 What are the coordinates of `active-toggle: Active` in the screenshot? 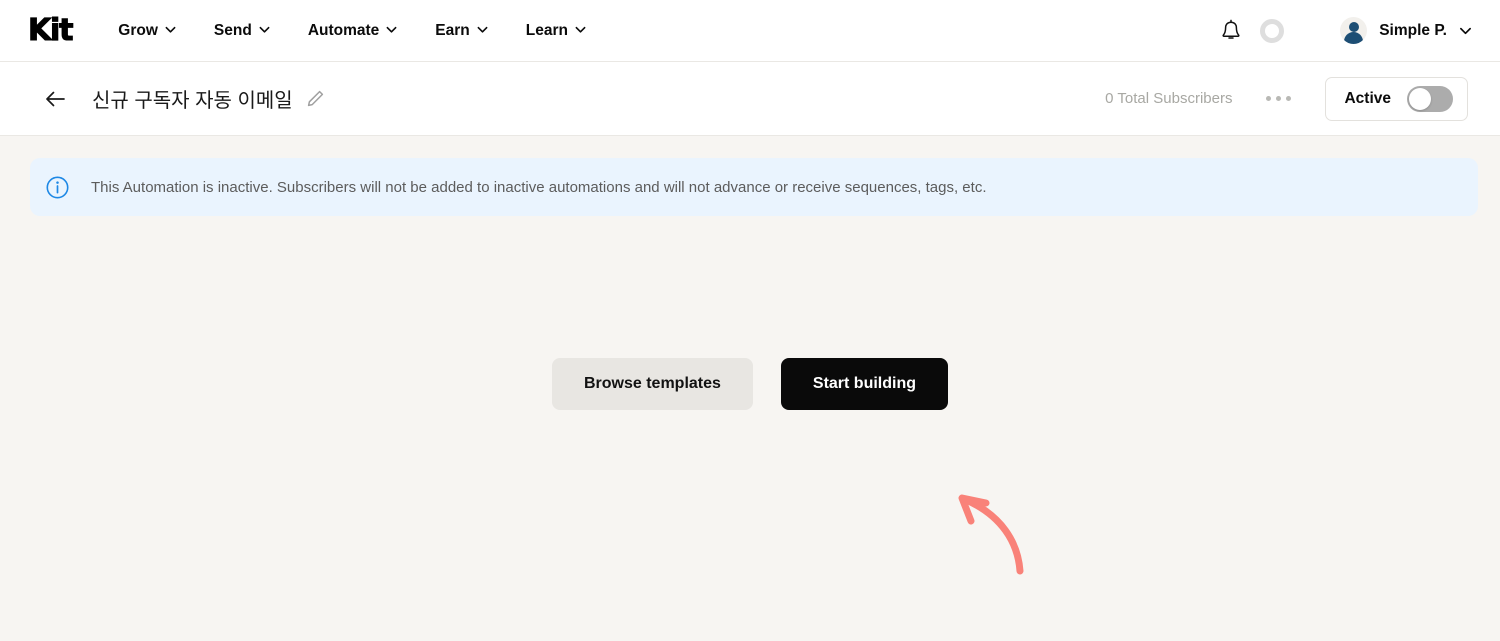 It's located at (1396, 98).